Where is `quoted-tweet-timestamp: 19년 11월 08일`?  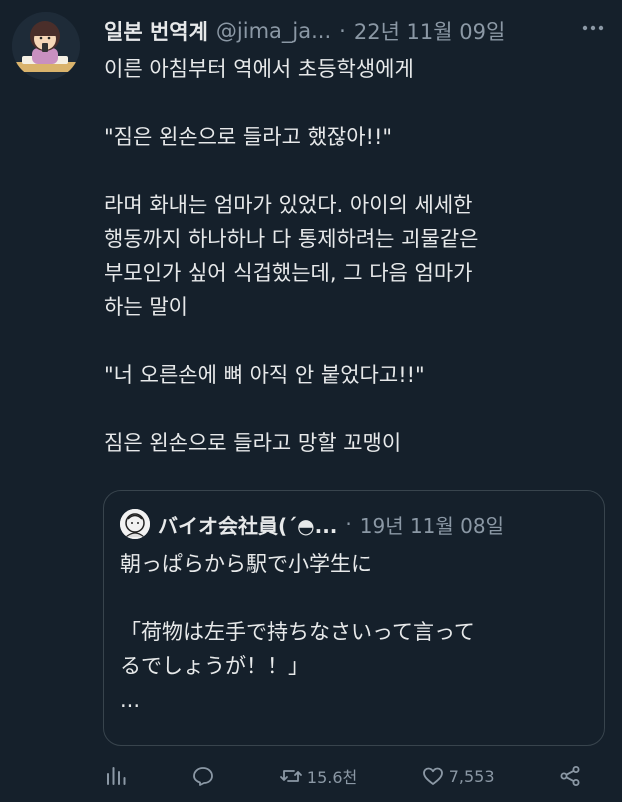
quoted-tweet-timestamp: 19년 11월 08일 is located at coordinates (432, 524).